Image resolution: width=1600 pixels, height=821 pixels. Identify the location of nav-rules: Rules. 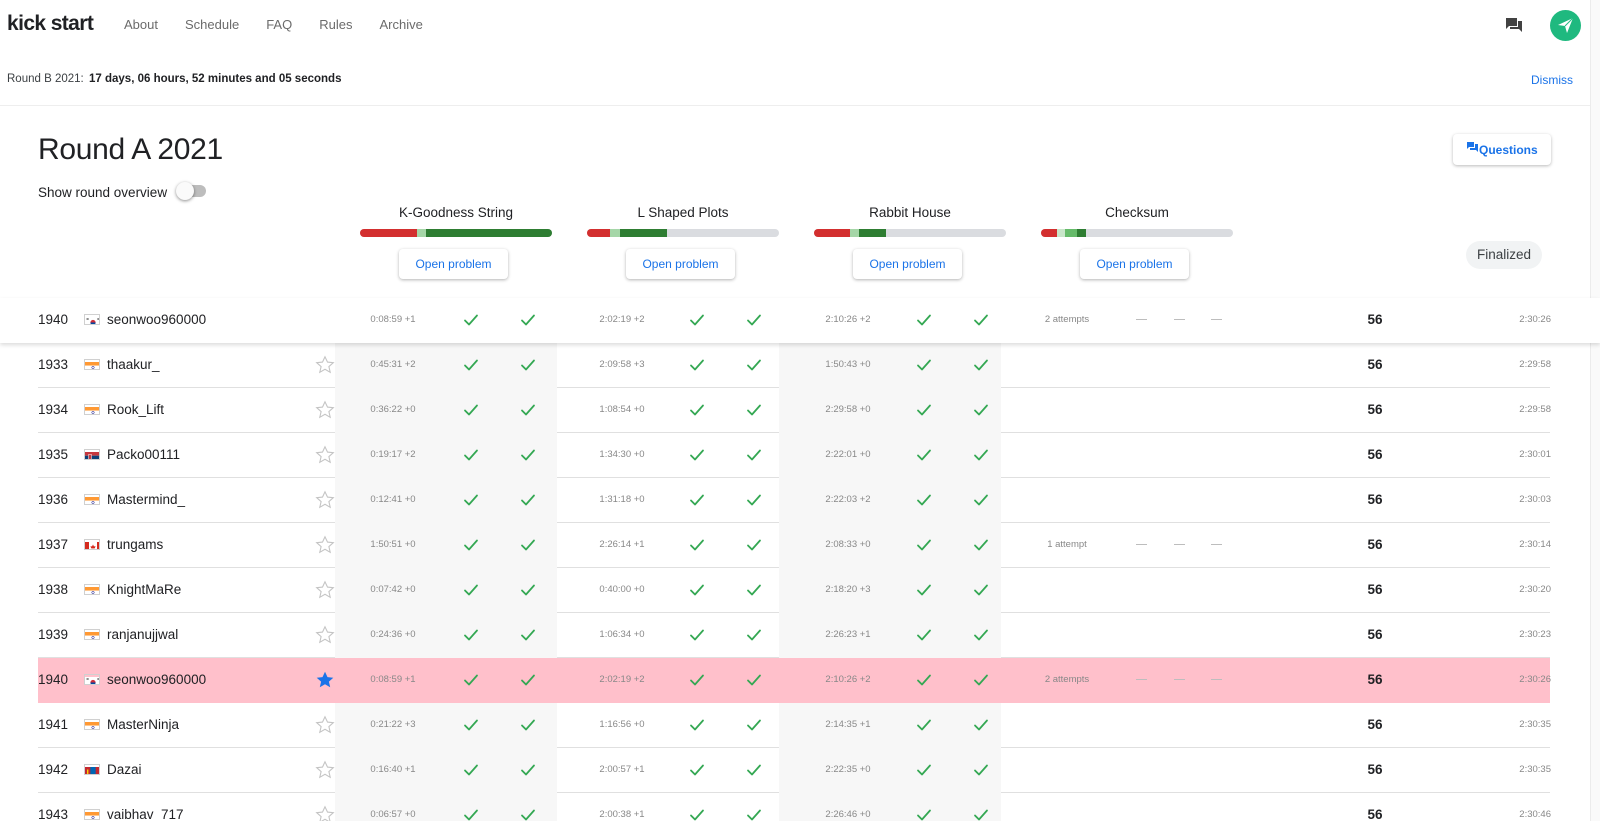
(335, 24).